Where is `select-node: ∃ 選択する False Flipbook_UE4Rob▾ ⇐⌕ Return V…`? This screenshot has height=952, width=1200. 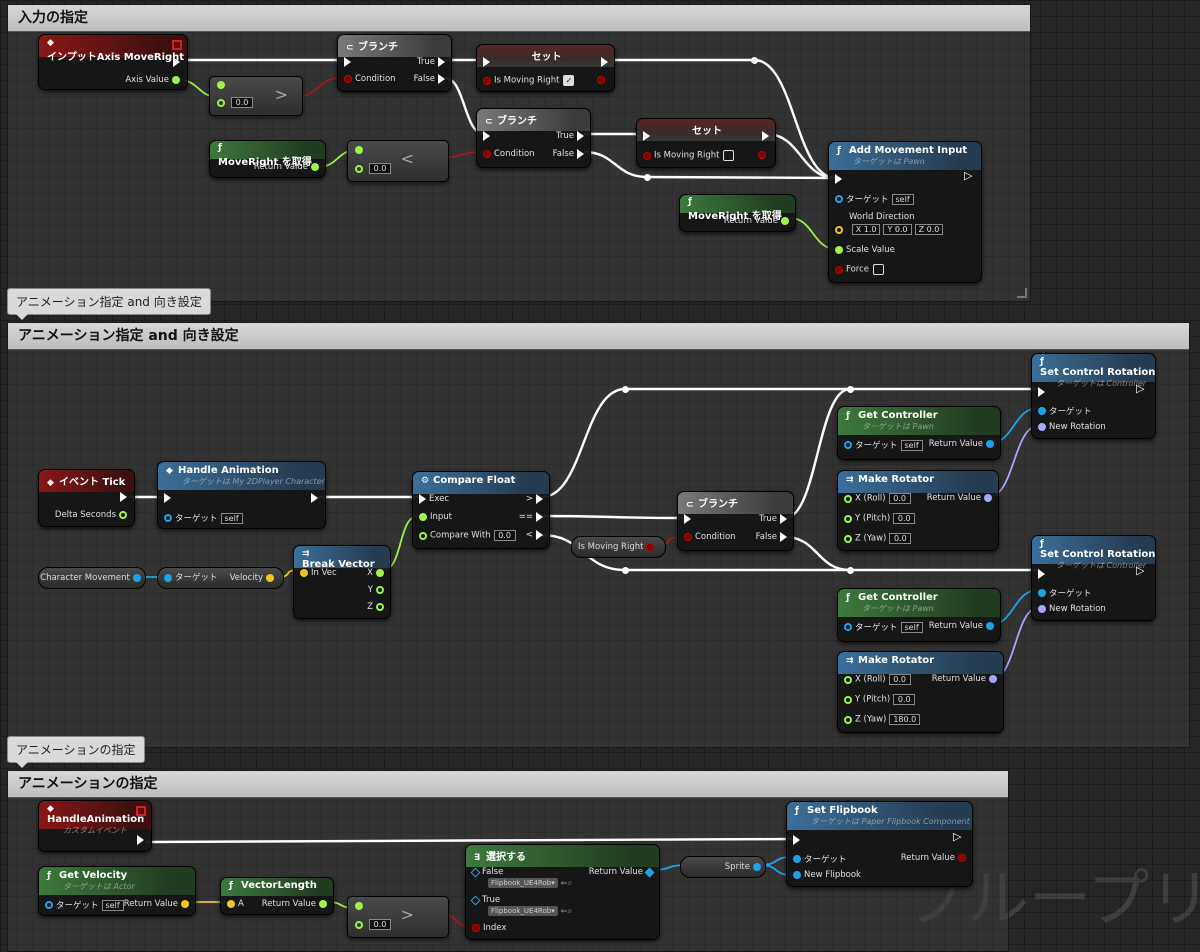
select-node: ∃ 選択する False Flipbook_UE4Rob▾ ⇐⌕ Return V… is located at coordinates (562, 892).